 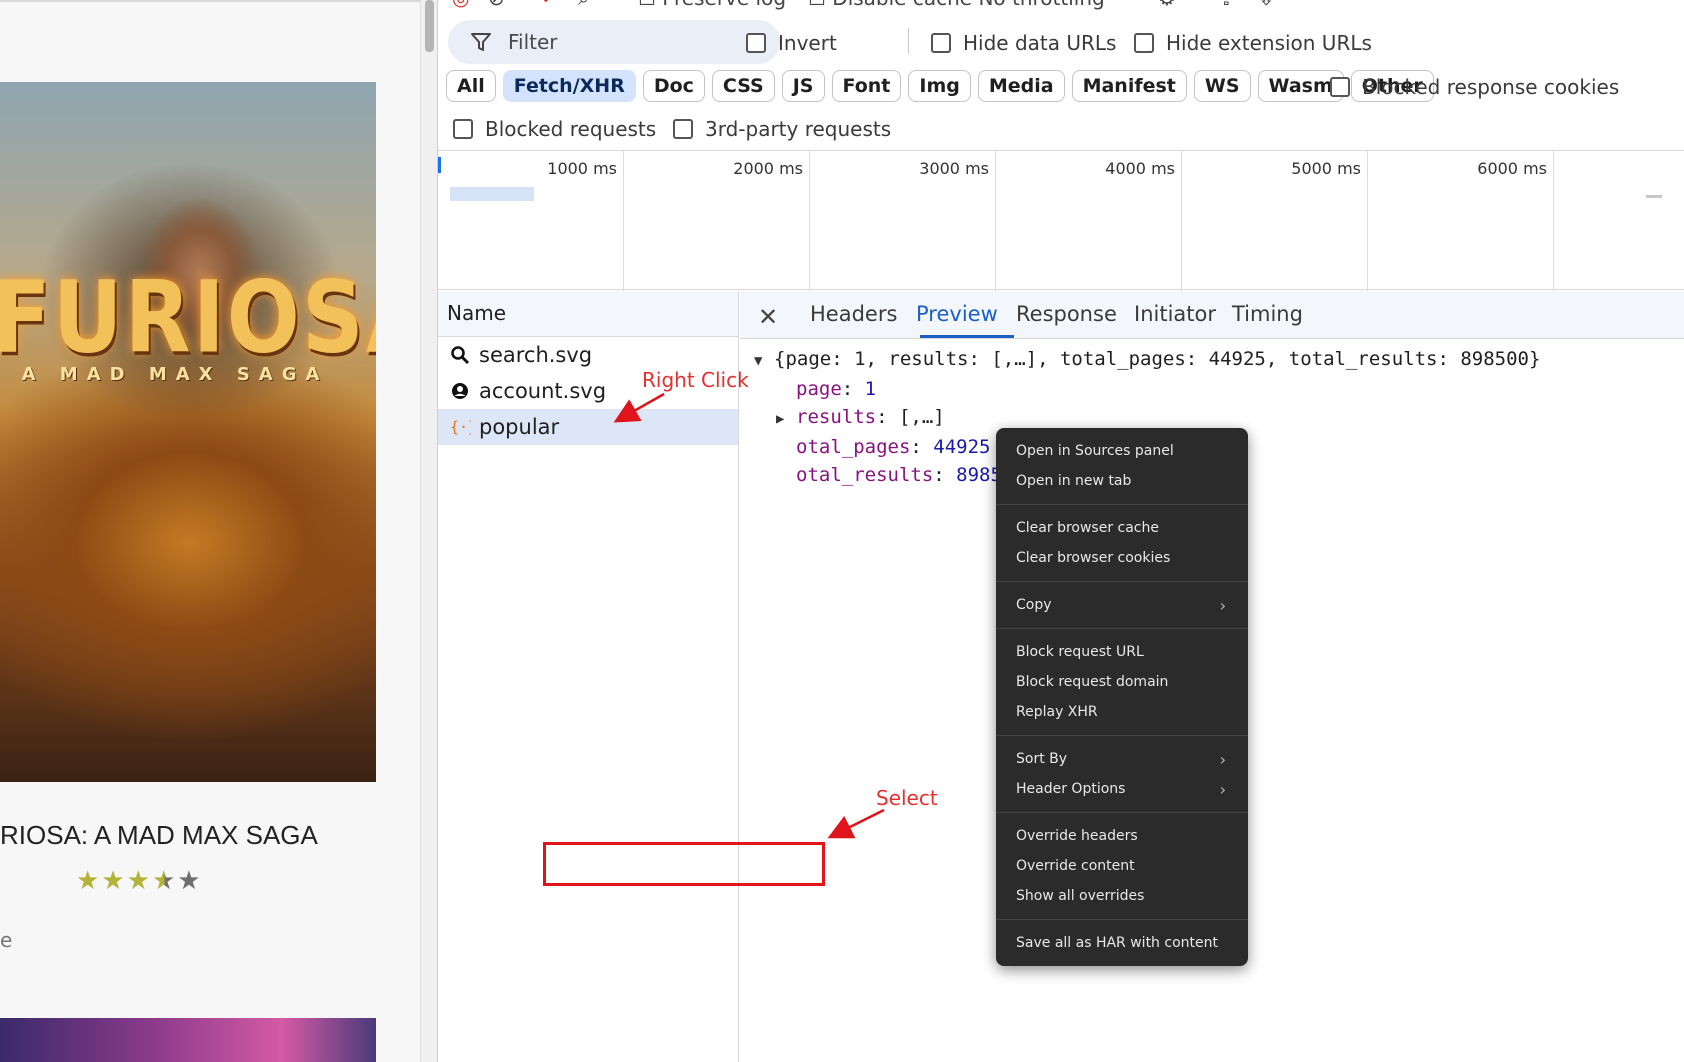 I want to click on account-icon, so click(x=460, y=391).